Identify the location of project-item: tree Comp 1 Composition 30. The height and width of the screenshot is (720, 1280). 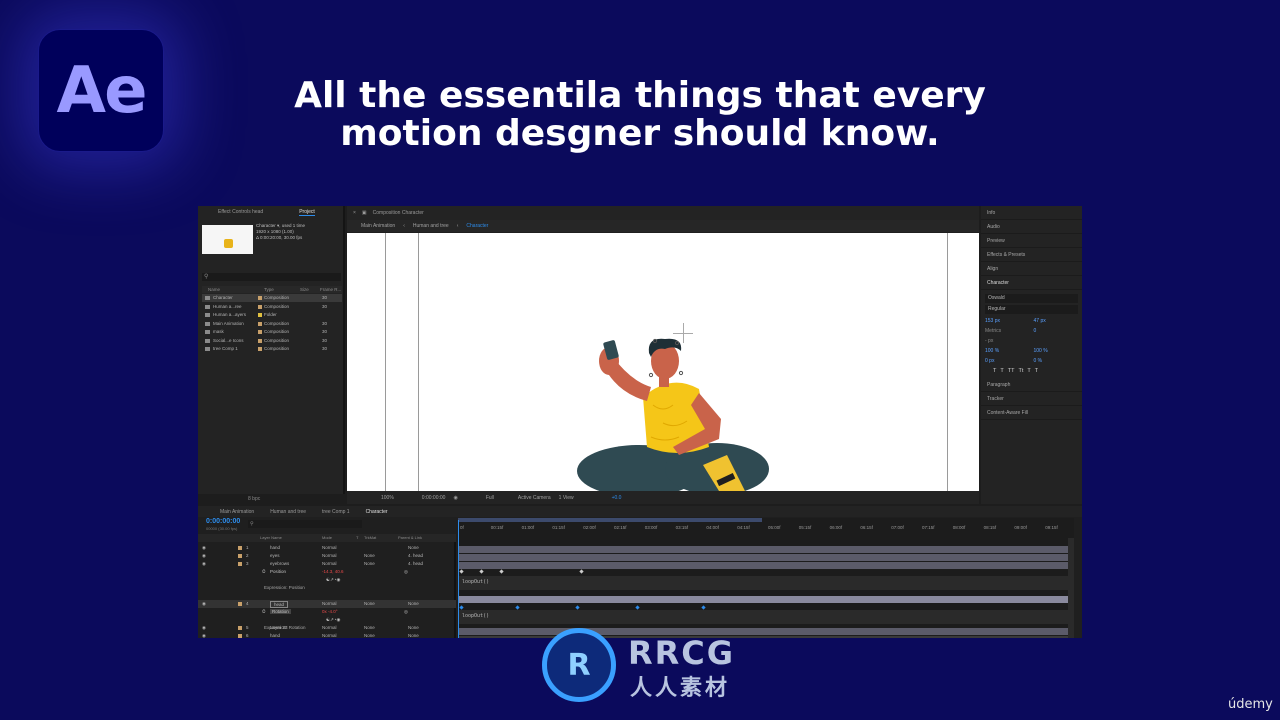
(272, 349).